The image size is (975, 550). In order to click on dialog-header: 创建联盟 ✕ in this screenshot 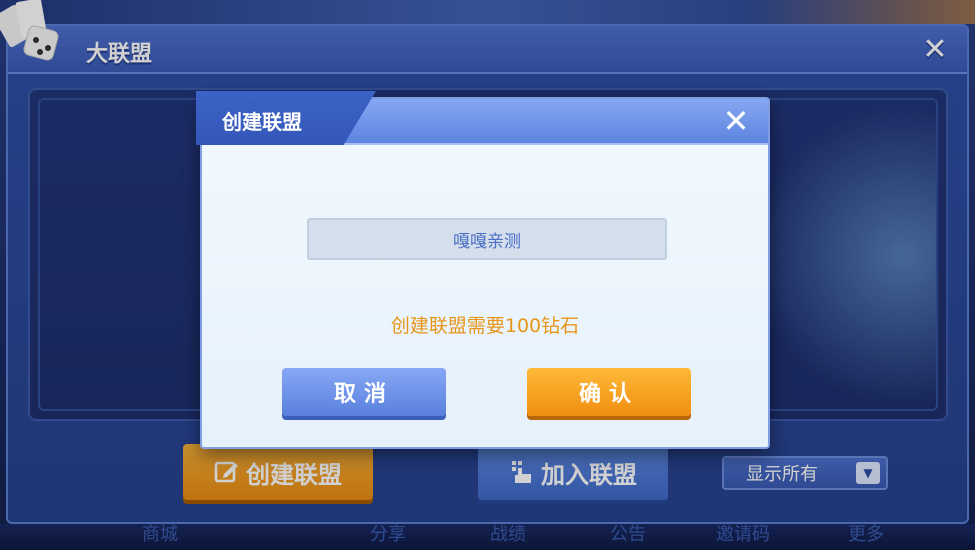, I will do `click(482, 118)`.